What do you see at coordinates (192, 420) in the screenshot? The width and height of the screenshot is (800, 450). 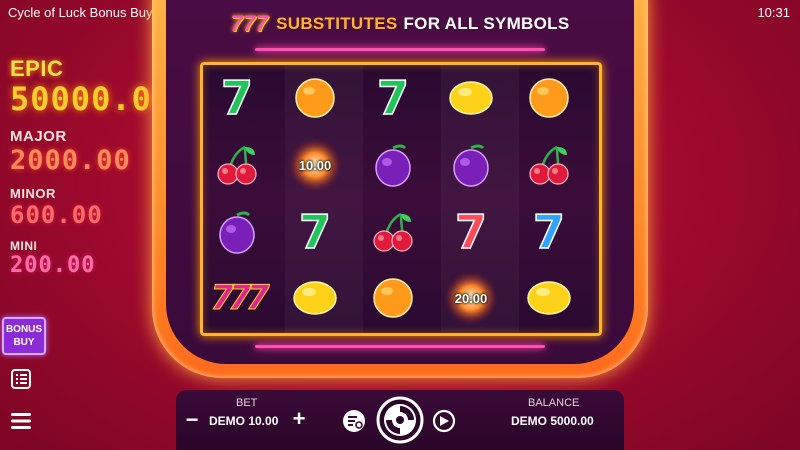 I see `bet-decrease-button: −` at bounding box center [192, 420].